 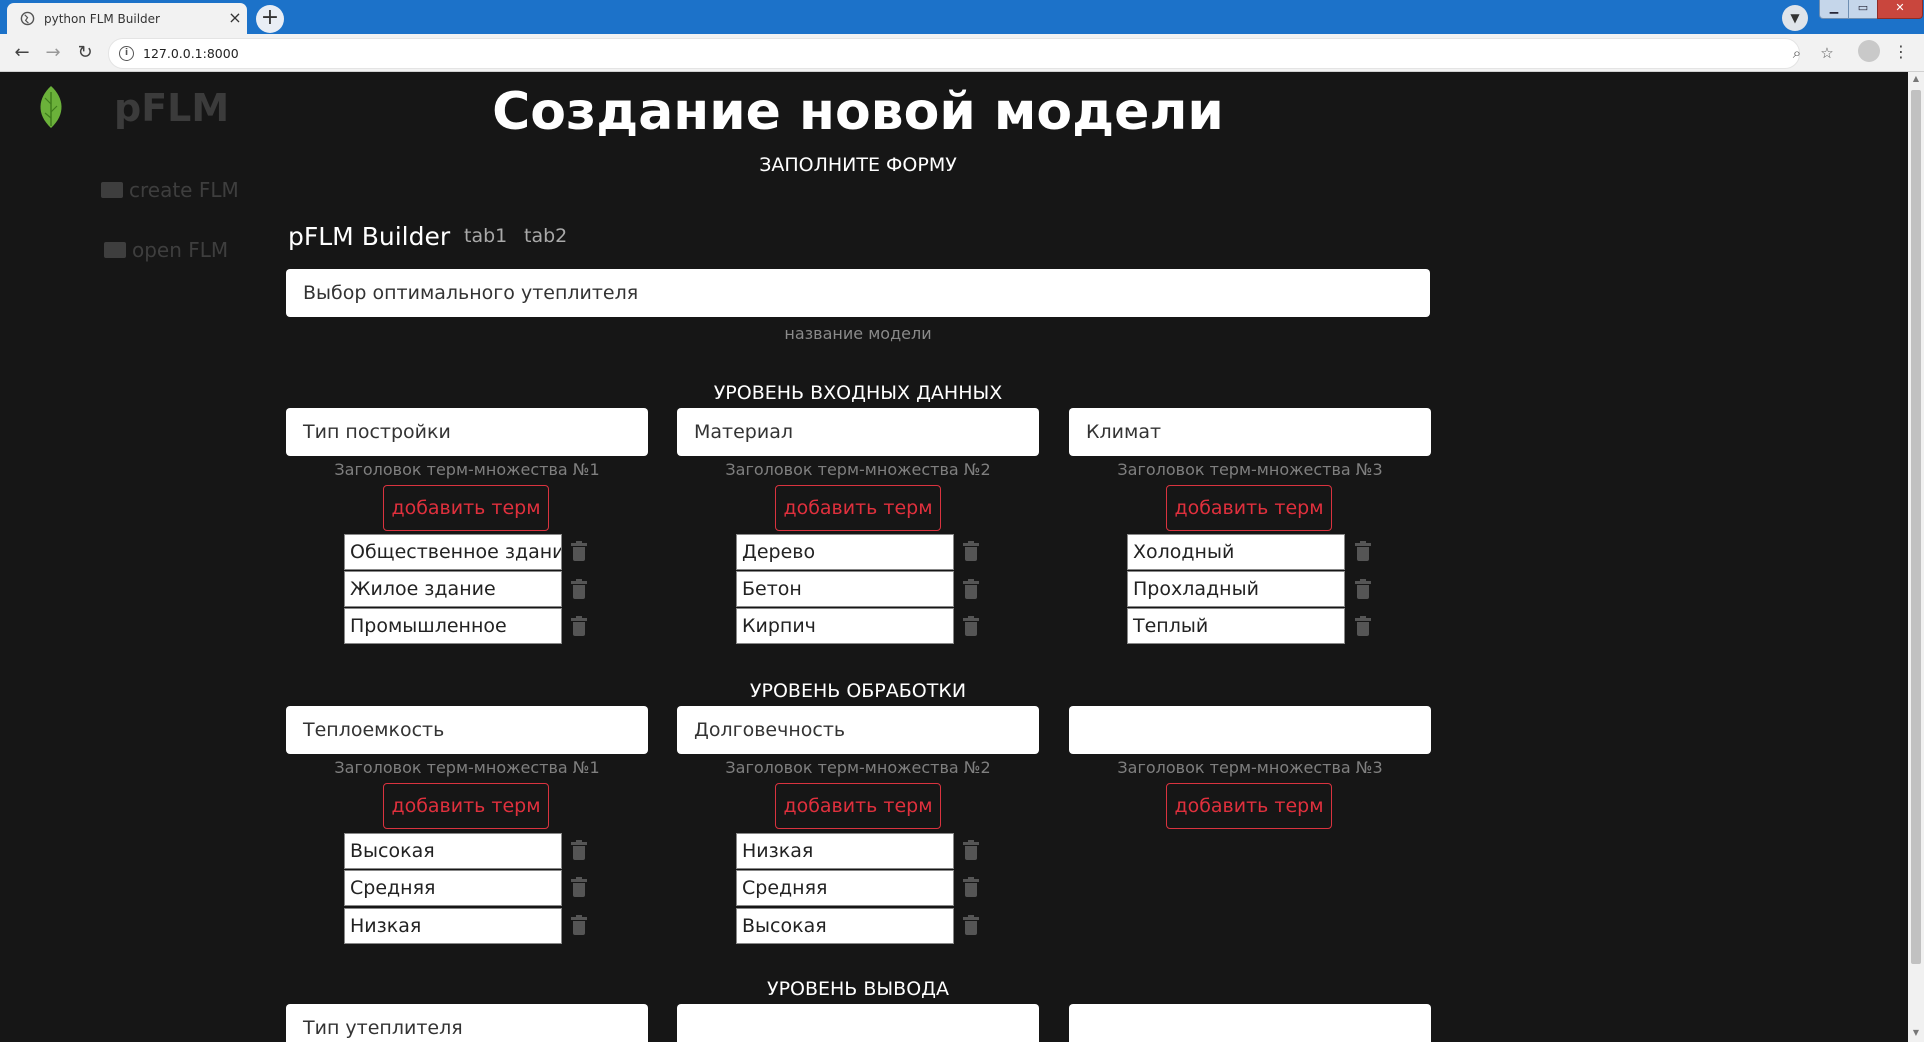 What do you see at coordinates (1869, 51) in the screenshot?
I see `account-icon` at bounding box center [1869, 51].